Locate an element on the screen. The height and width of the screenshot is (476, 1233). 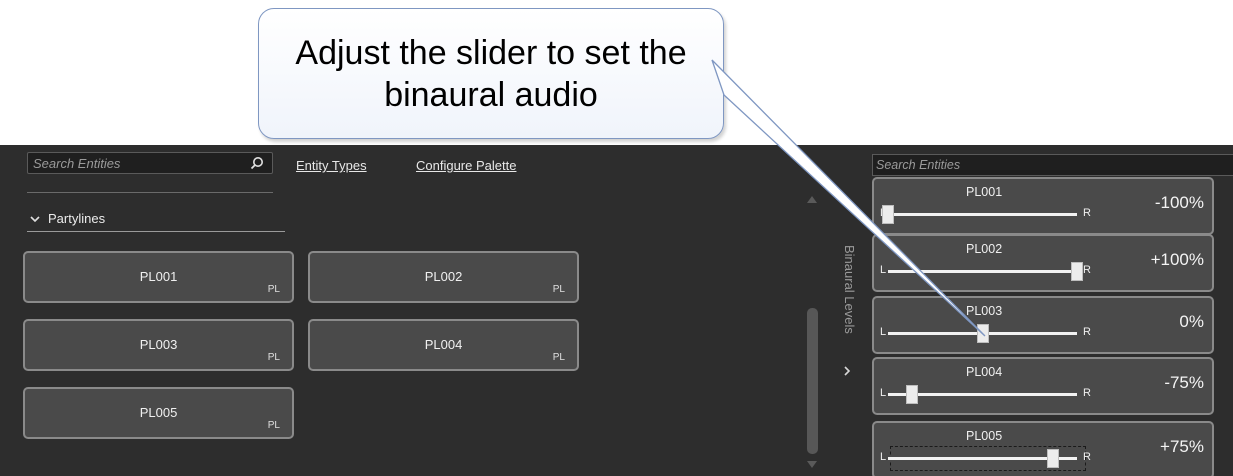
pan-value: -75% is located at coordinates (1184, 382).